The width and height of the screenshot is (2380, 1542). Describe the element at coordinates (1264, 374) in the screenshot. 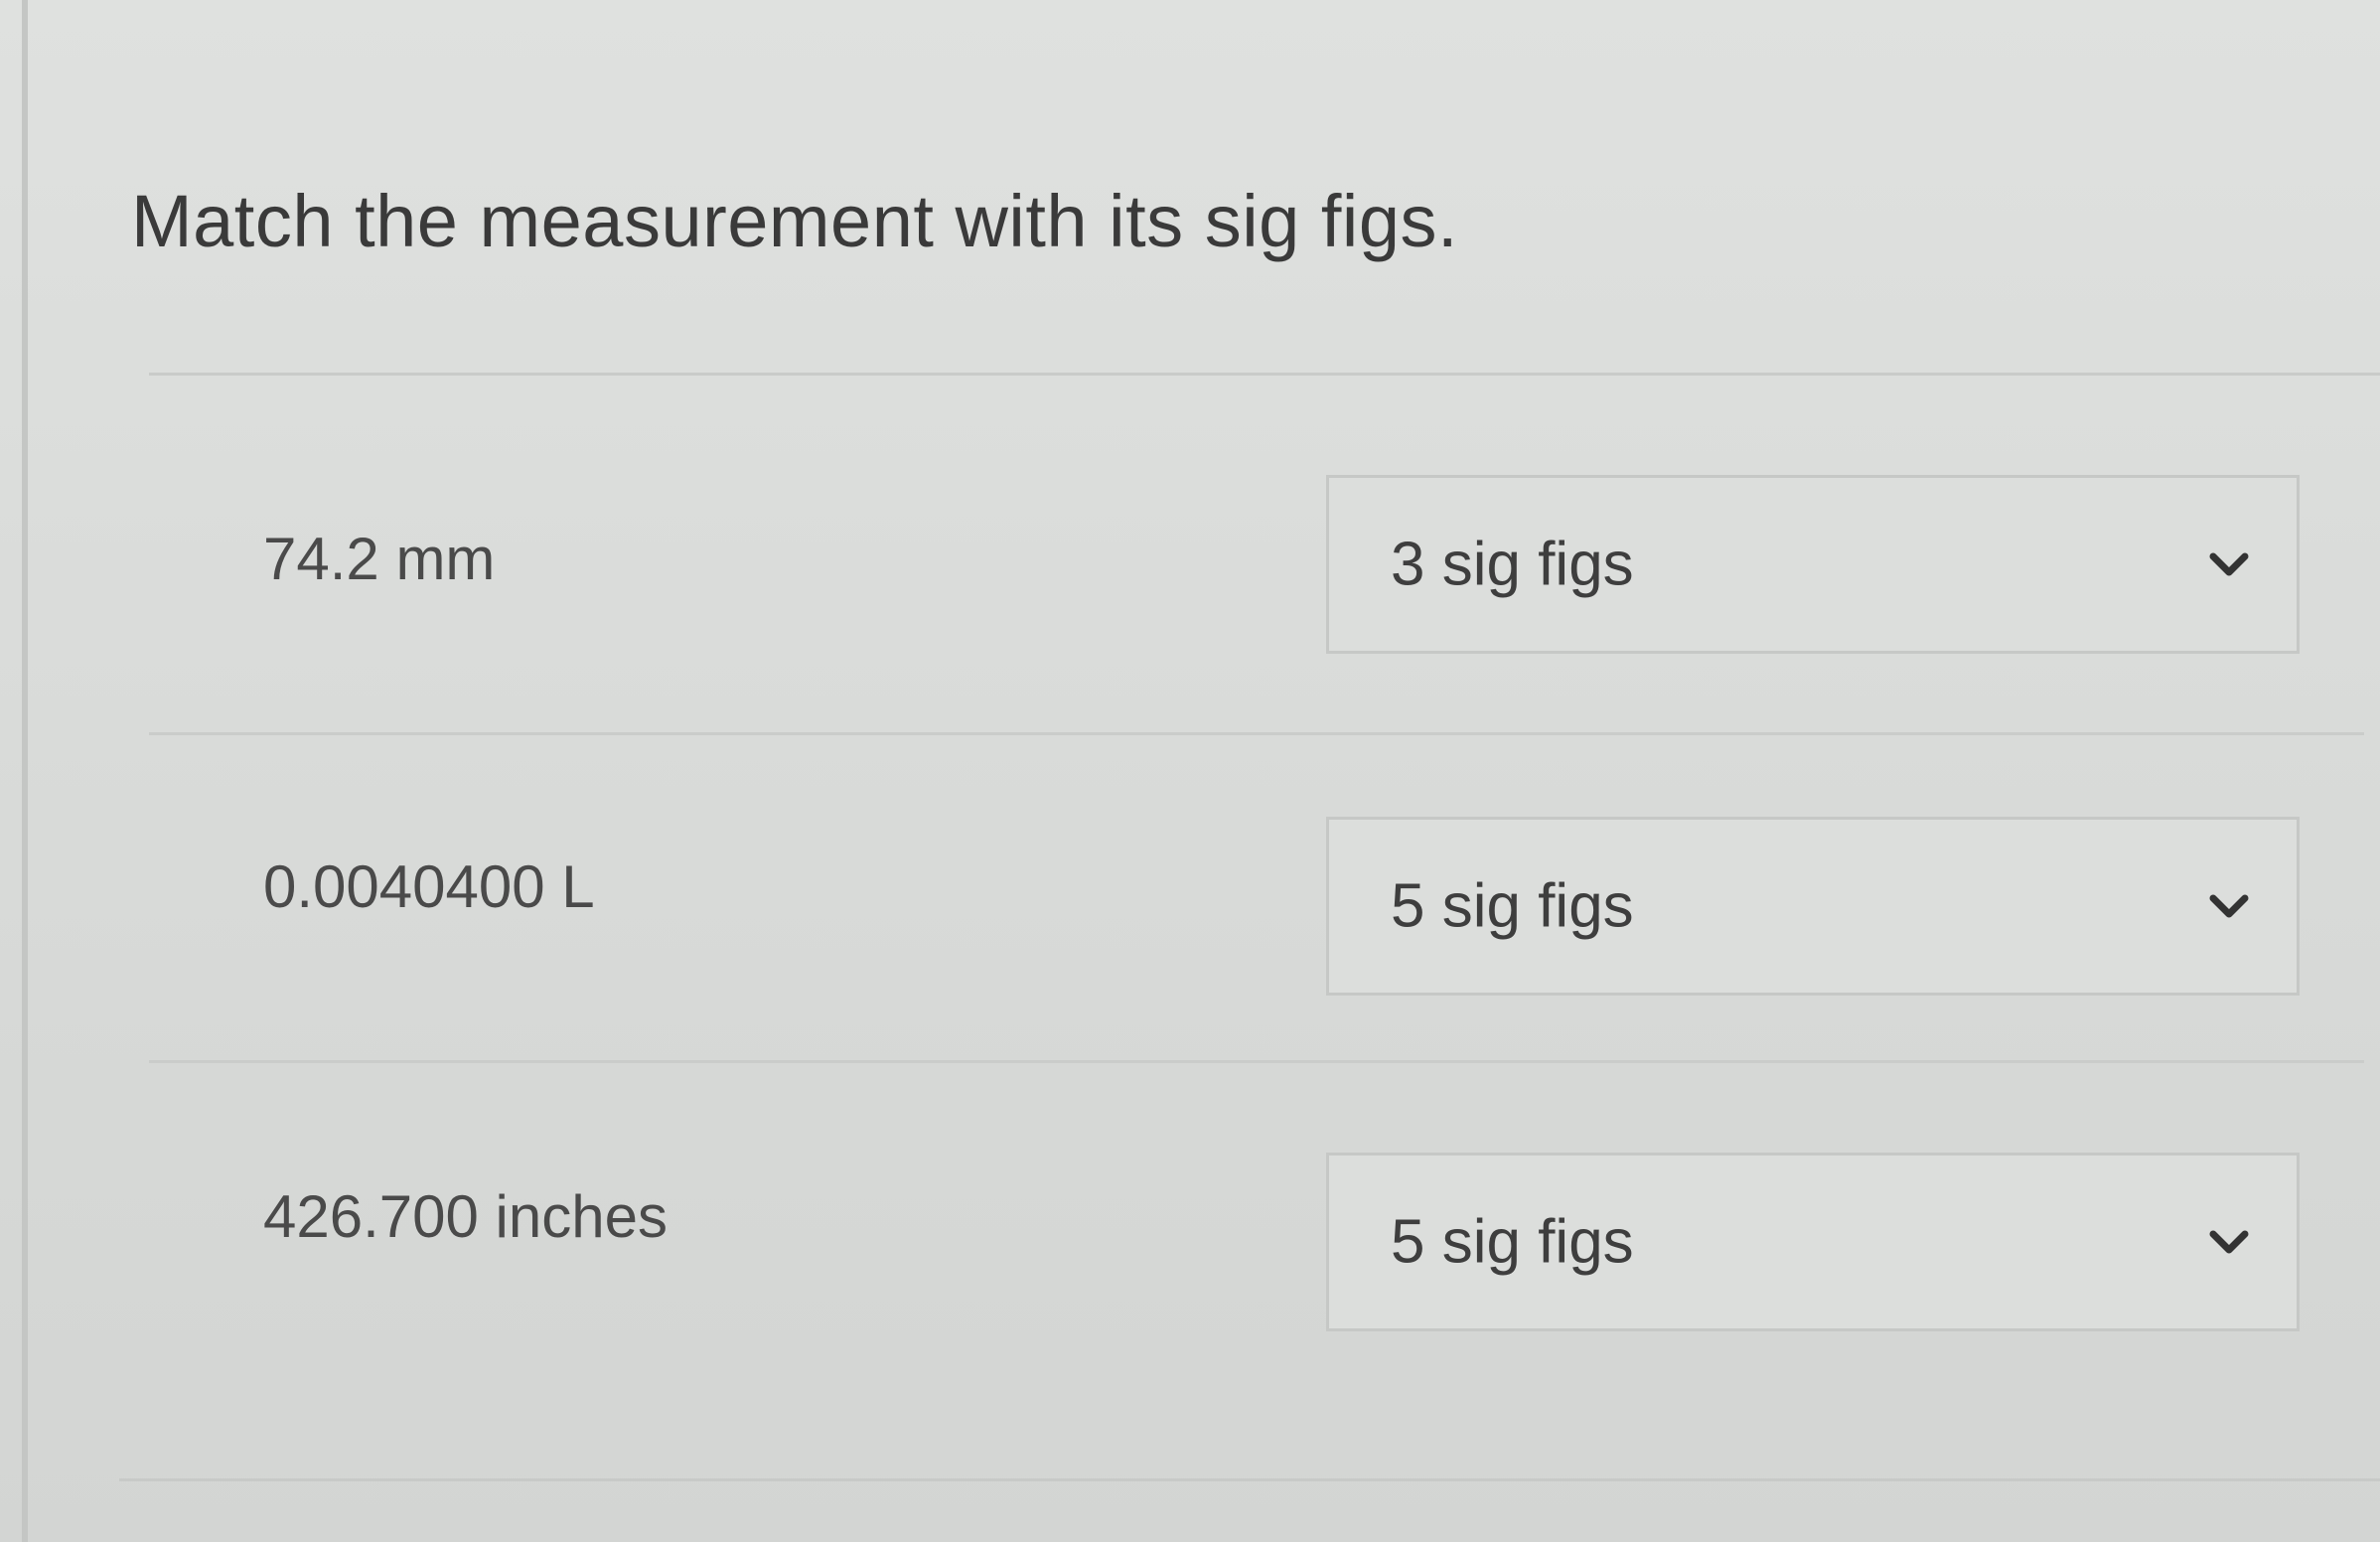

I see `divider` at that location.